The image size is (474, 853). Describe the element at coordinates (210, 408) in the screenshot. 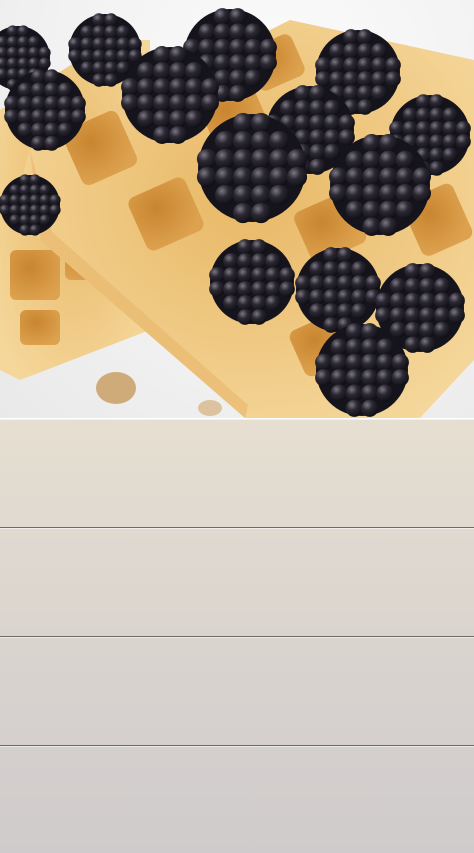

I see `syrup-drop` at that location.